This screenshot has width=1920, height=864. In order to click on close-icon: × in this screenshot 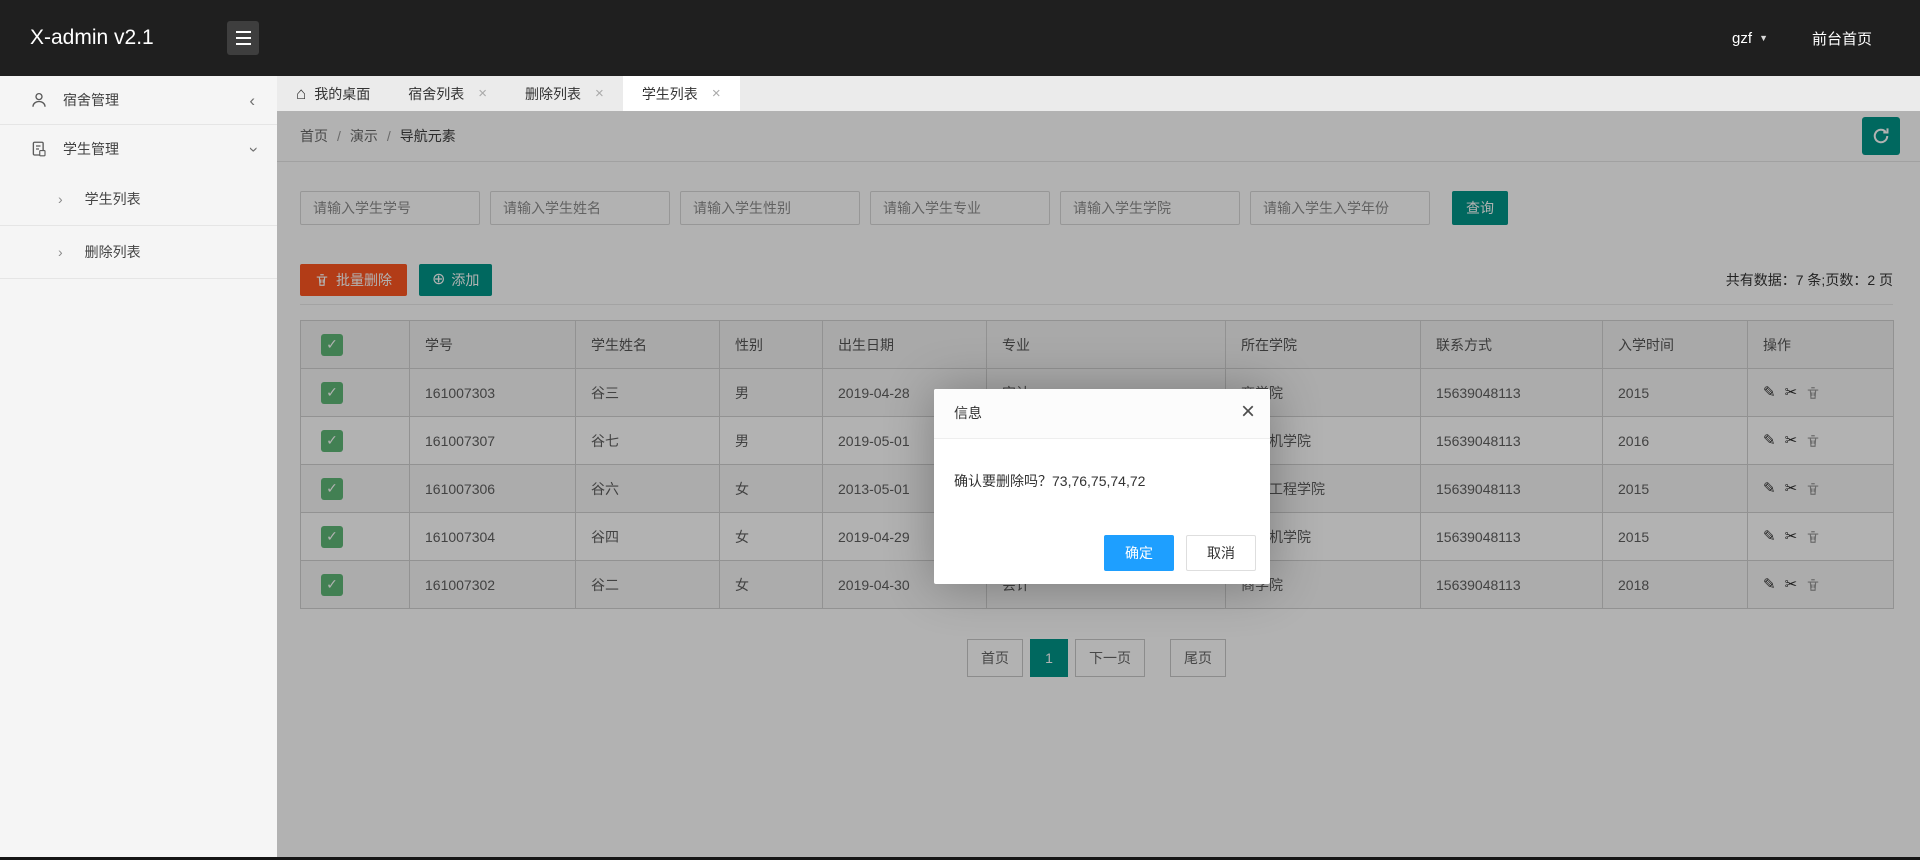, I will do `click(1248, 412)`.